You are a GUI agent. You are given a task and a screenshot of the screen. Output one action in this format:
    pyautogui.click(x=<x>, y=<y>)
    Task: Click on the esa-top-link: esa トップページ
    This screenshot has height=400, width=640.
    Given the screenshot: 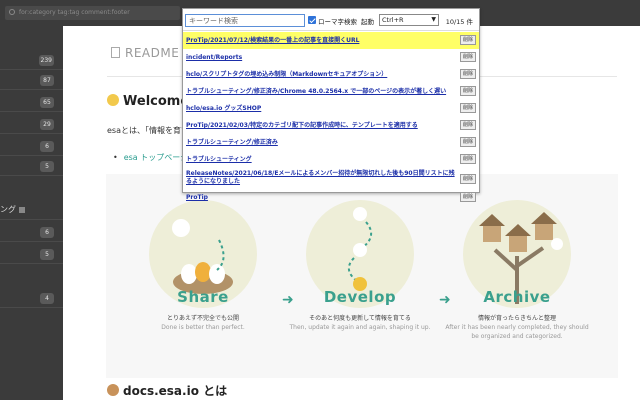 What is the action you would take?
    pyautogui.click(x=150, y=157)
    